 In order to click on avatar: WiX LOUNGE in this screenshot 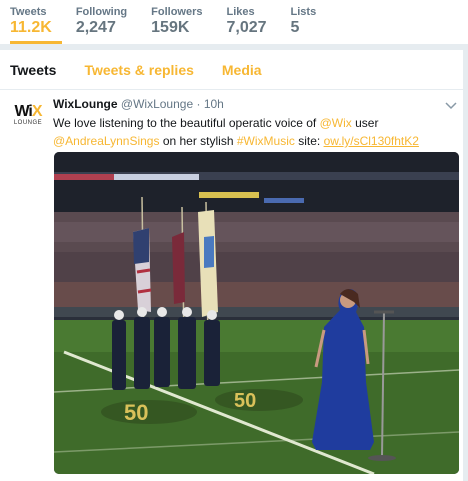, I will do `click(28, 122)`.